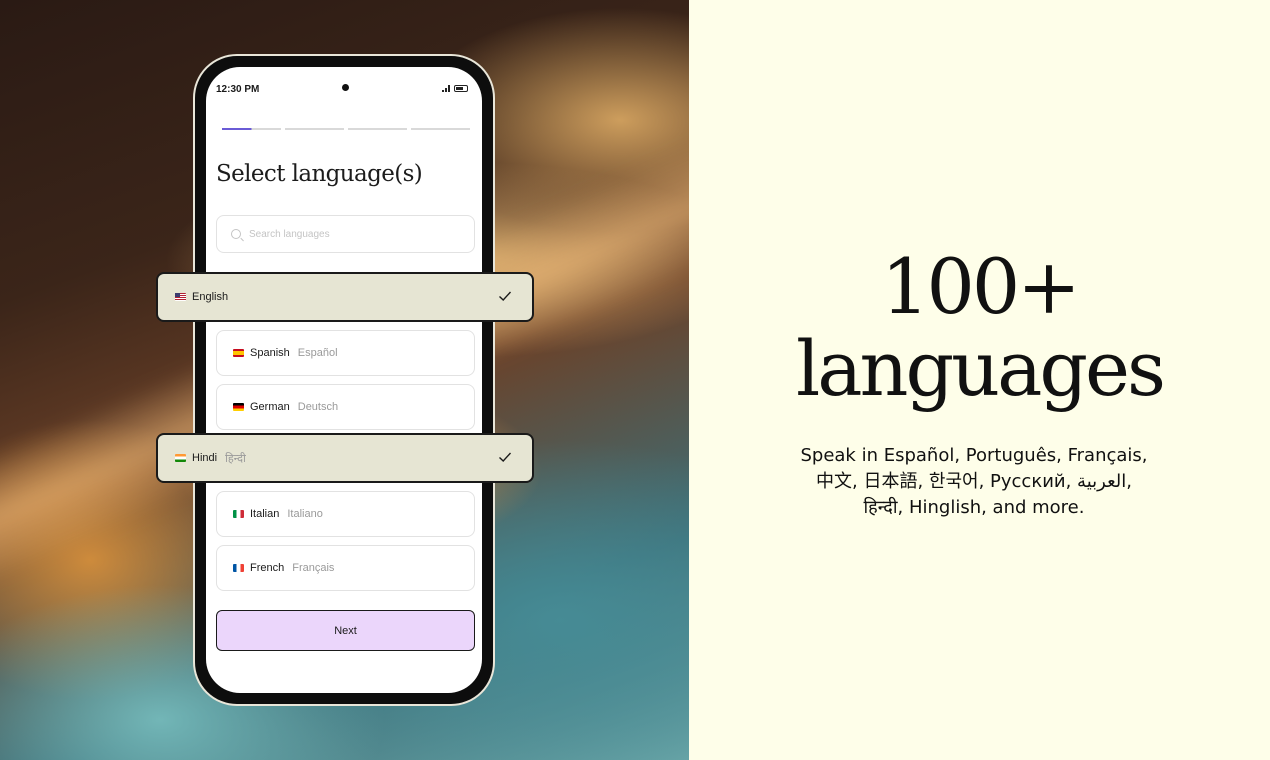 The width and height of the screenshot is (1270, 760). Describe the element at coordinates (270, 353) in the screenshot. I see `language-name: Spanish` at that location.